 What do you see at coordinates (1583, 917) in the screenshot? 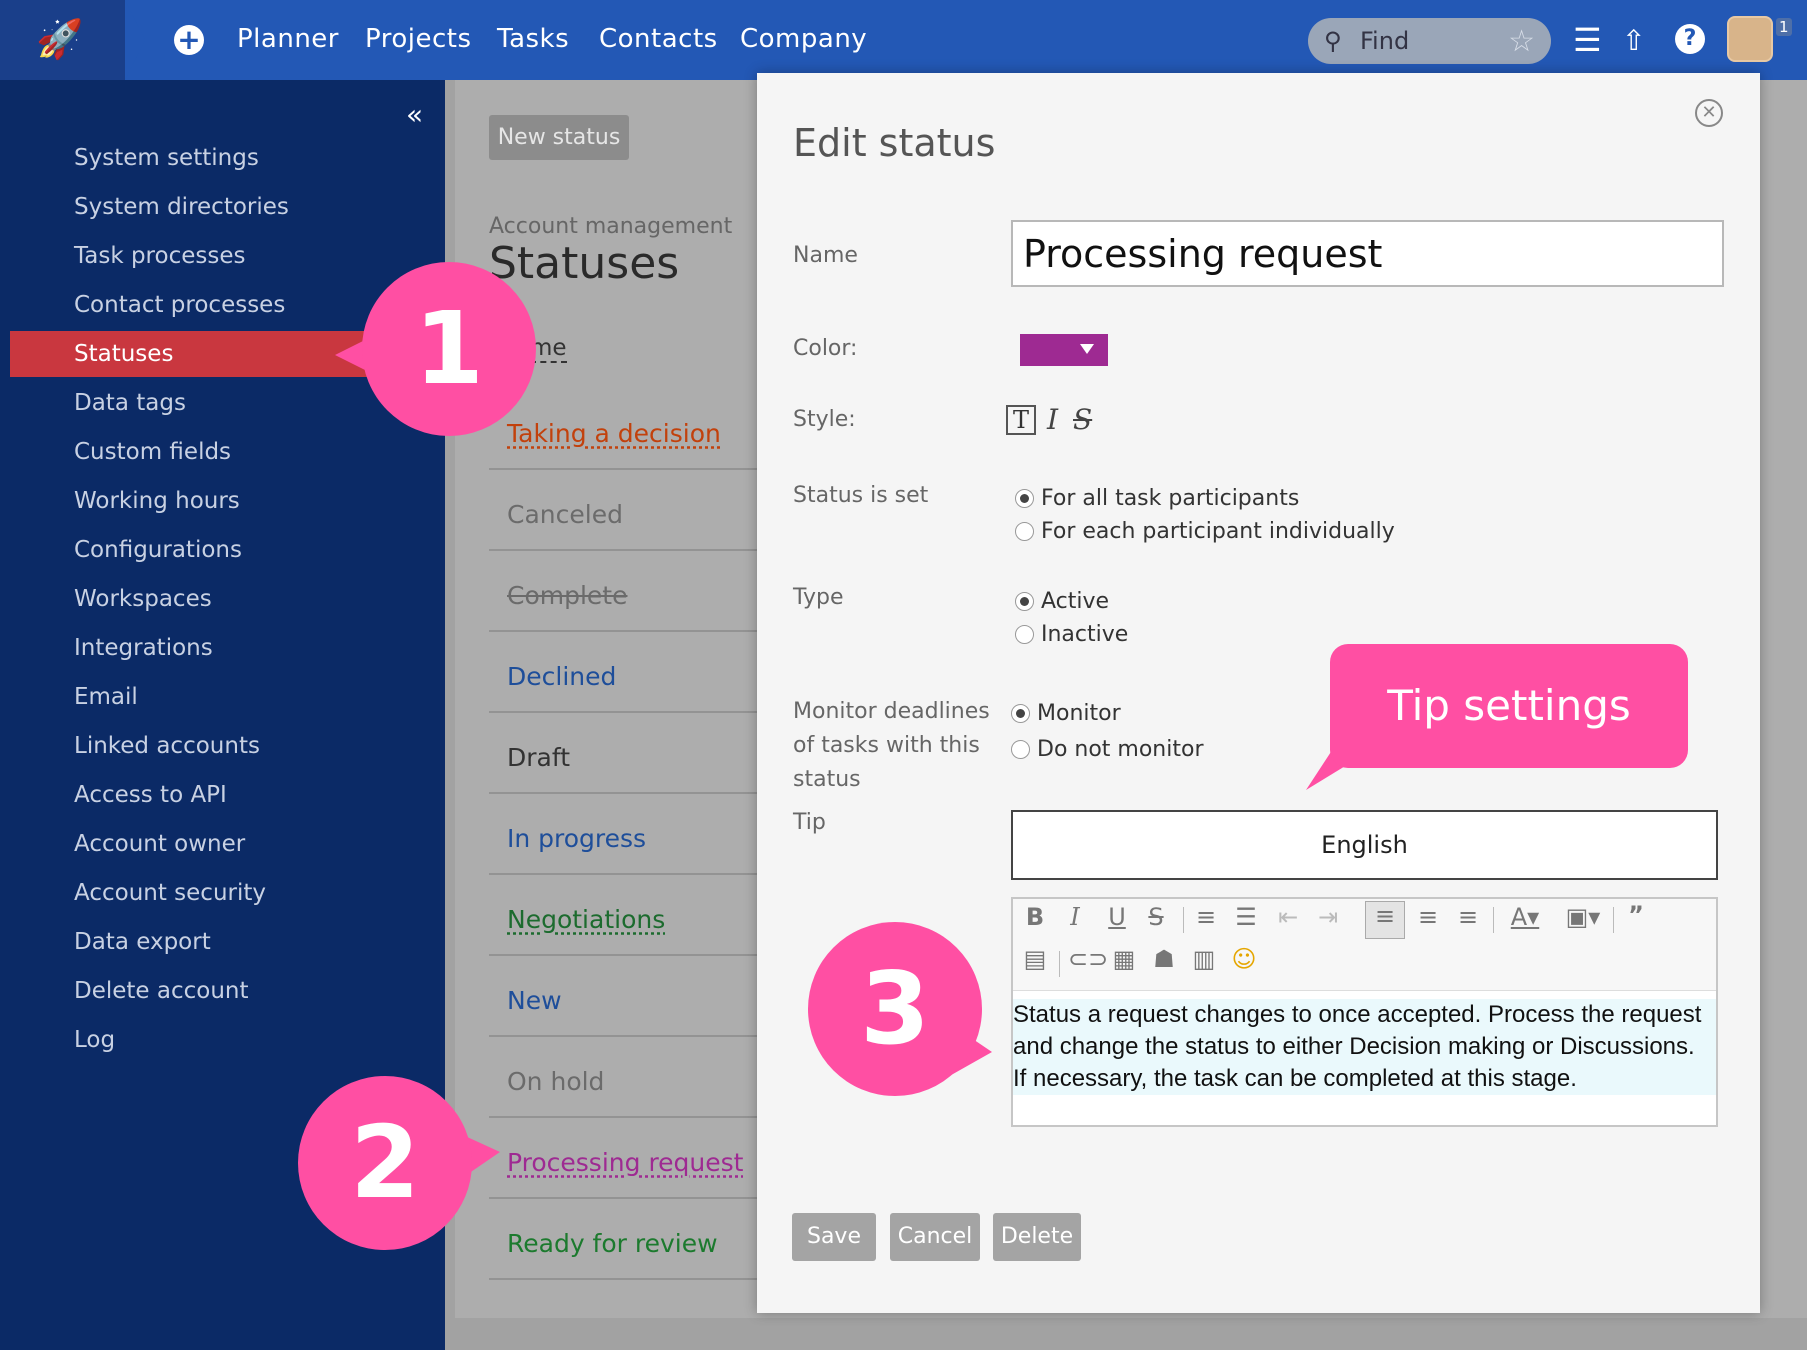
I see `background-color-icon: ▣▾` at bounding box center [1583, 917].